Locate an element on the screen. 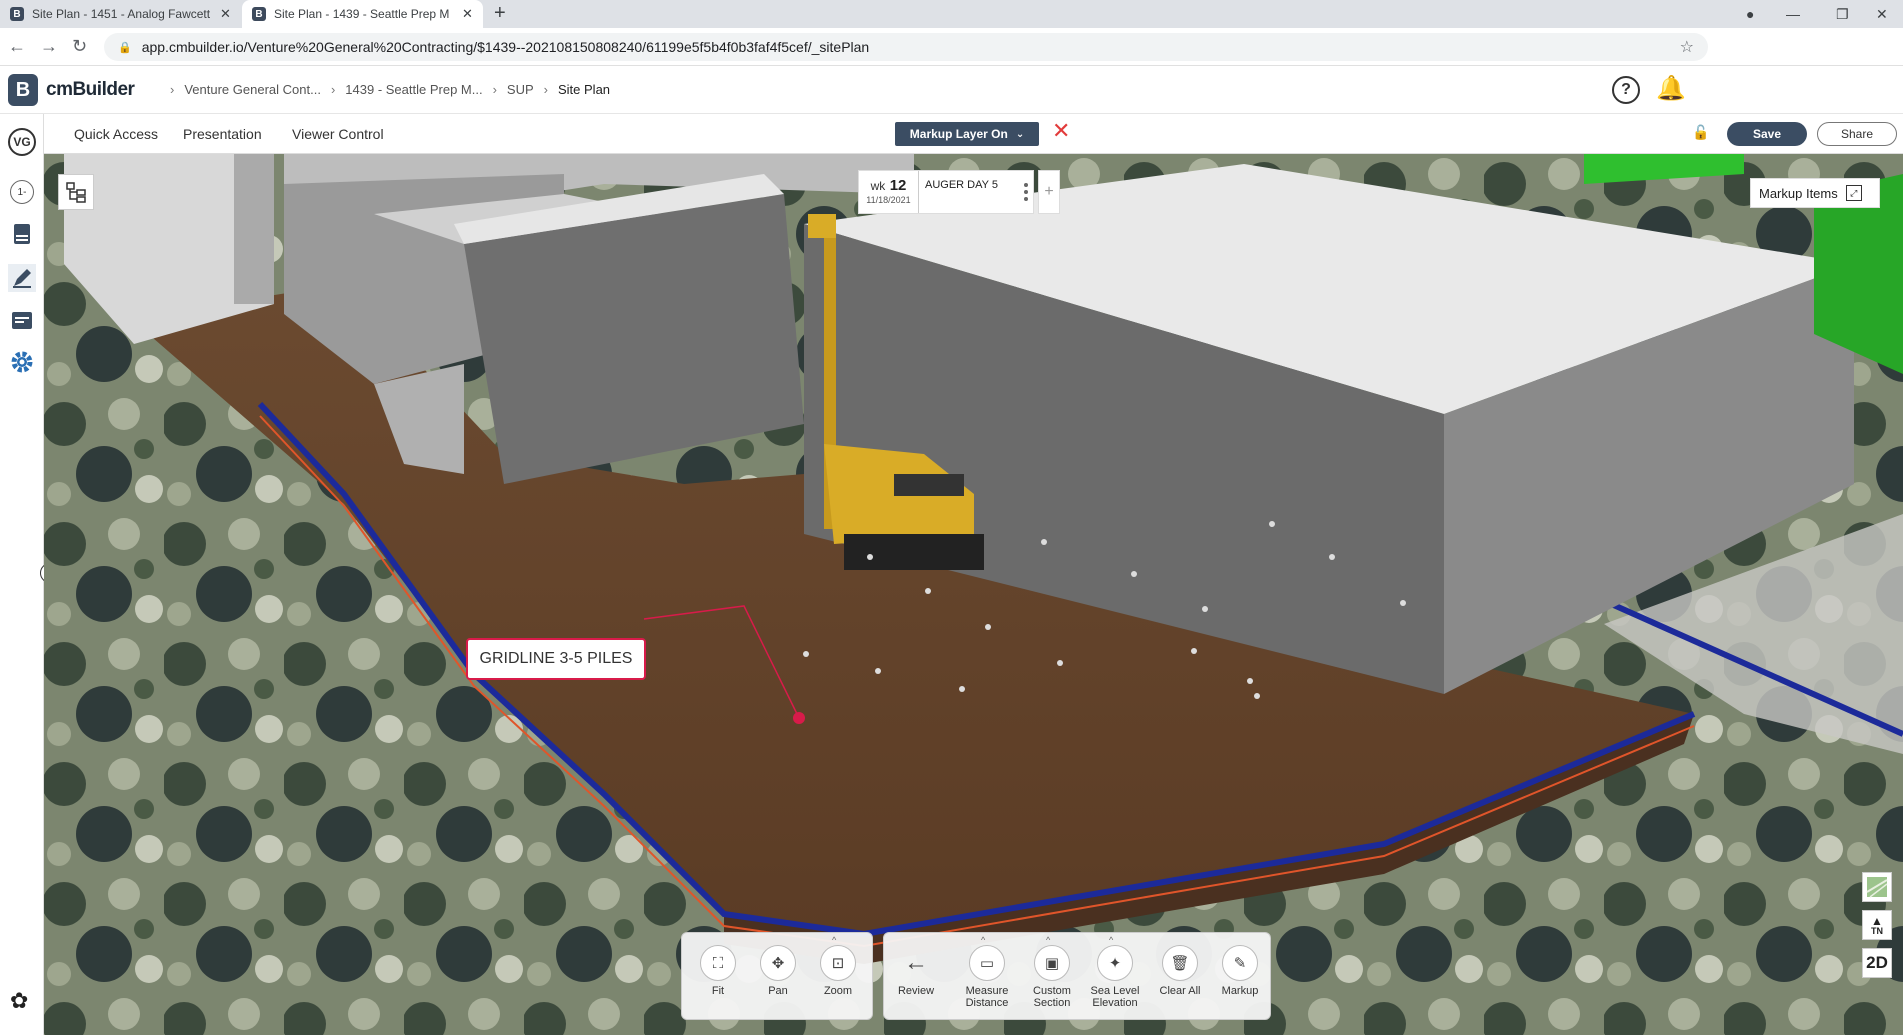 The height and width of the screenshot is (1035, 1903). notifications-bell-icon: 🔔 is located at coordinates (1671, 88).